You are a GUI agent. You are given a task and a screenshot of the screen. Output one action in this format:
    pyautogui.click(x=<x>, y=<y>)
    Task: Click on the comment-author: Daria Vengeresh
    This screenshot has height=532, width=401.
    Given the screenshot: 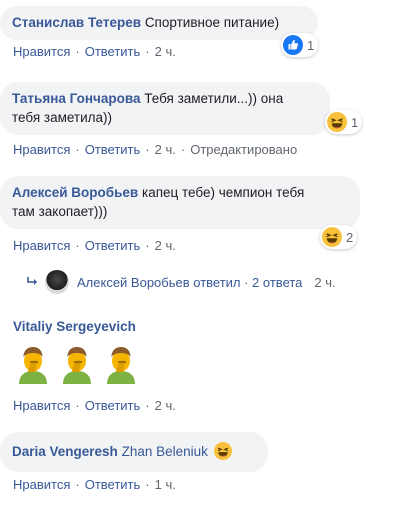 What is the action you would take?
    pyautogui.click(x=65, y=451)
    